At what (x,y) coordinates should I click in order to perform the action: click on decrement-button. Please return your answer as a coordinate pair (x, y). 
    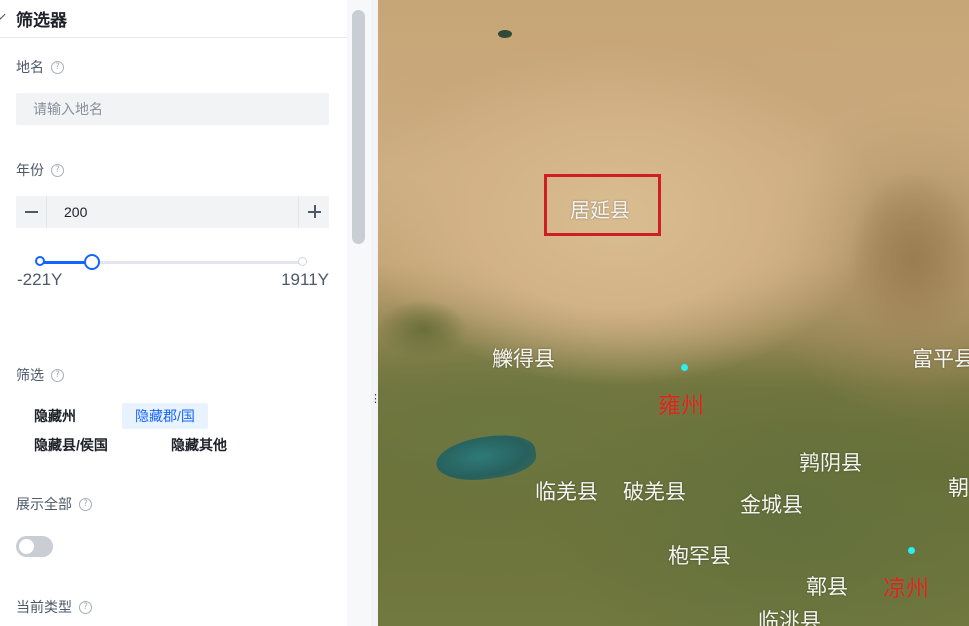
    Looking at the image, I should click on (31, 212).